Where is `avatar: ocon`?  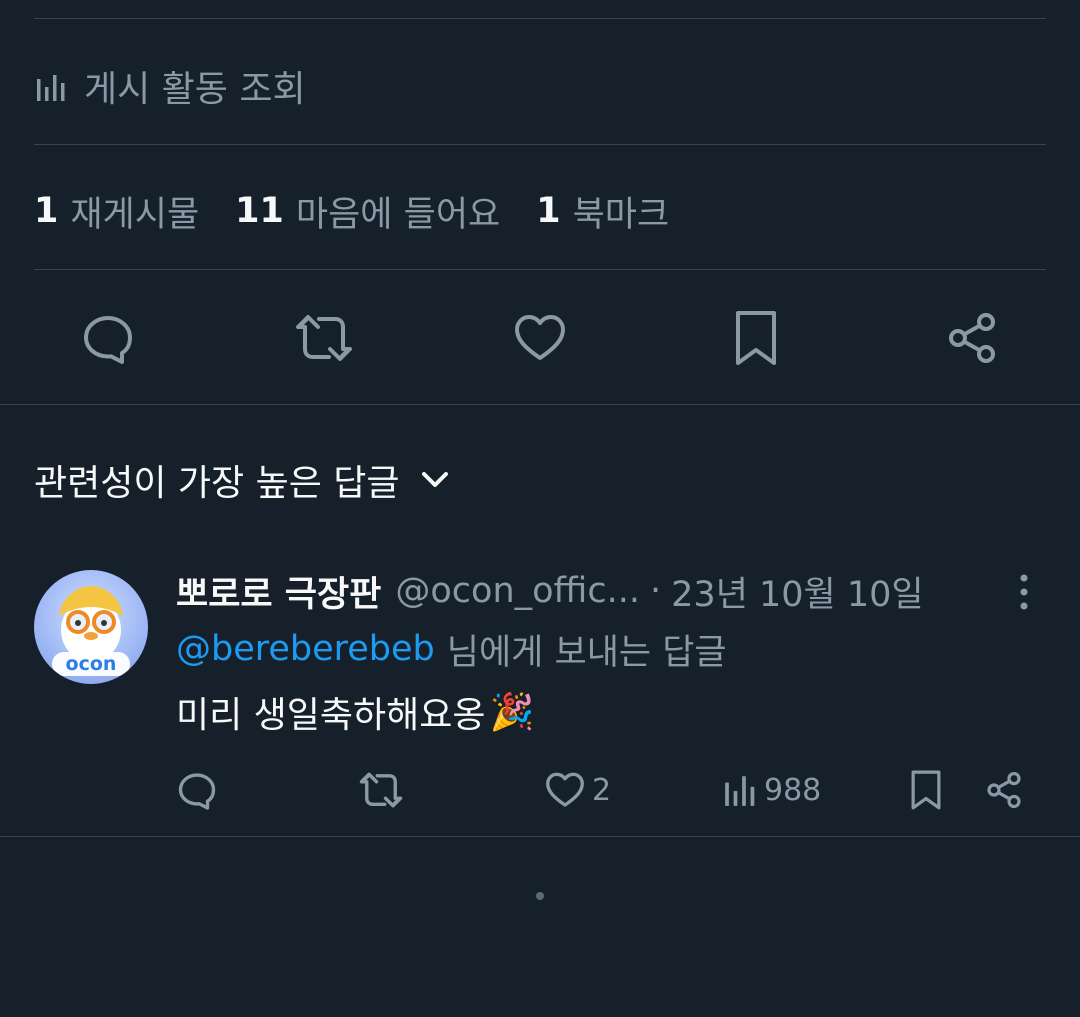
avatar: ocon is located at coordinates (91, 627).